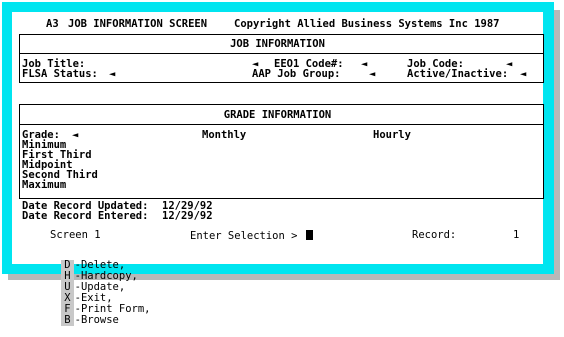  Describe the element at coordinates (281, 53) in the screenshot. I see `job-heading-divider` at that location.